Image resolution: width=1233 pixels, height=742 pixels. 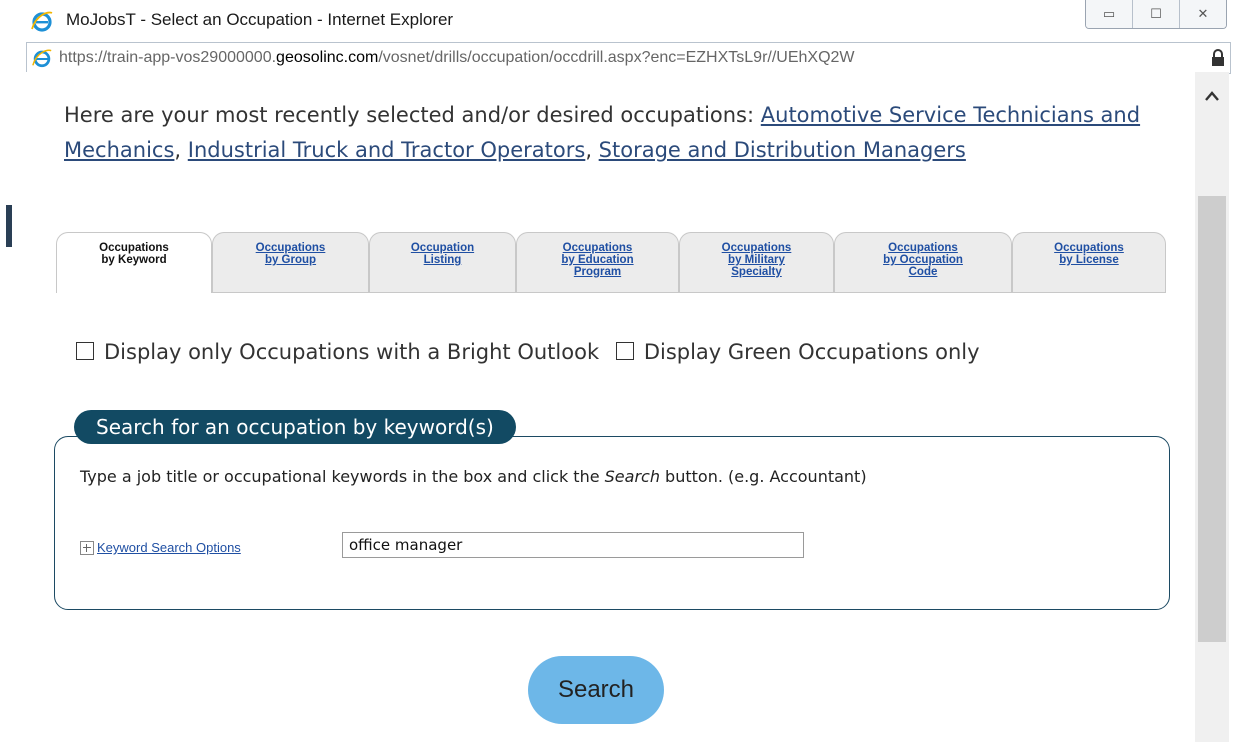 I want to click on tab-occupations-by-license: Occupations by License, so click(x=1089, y=262).